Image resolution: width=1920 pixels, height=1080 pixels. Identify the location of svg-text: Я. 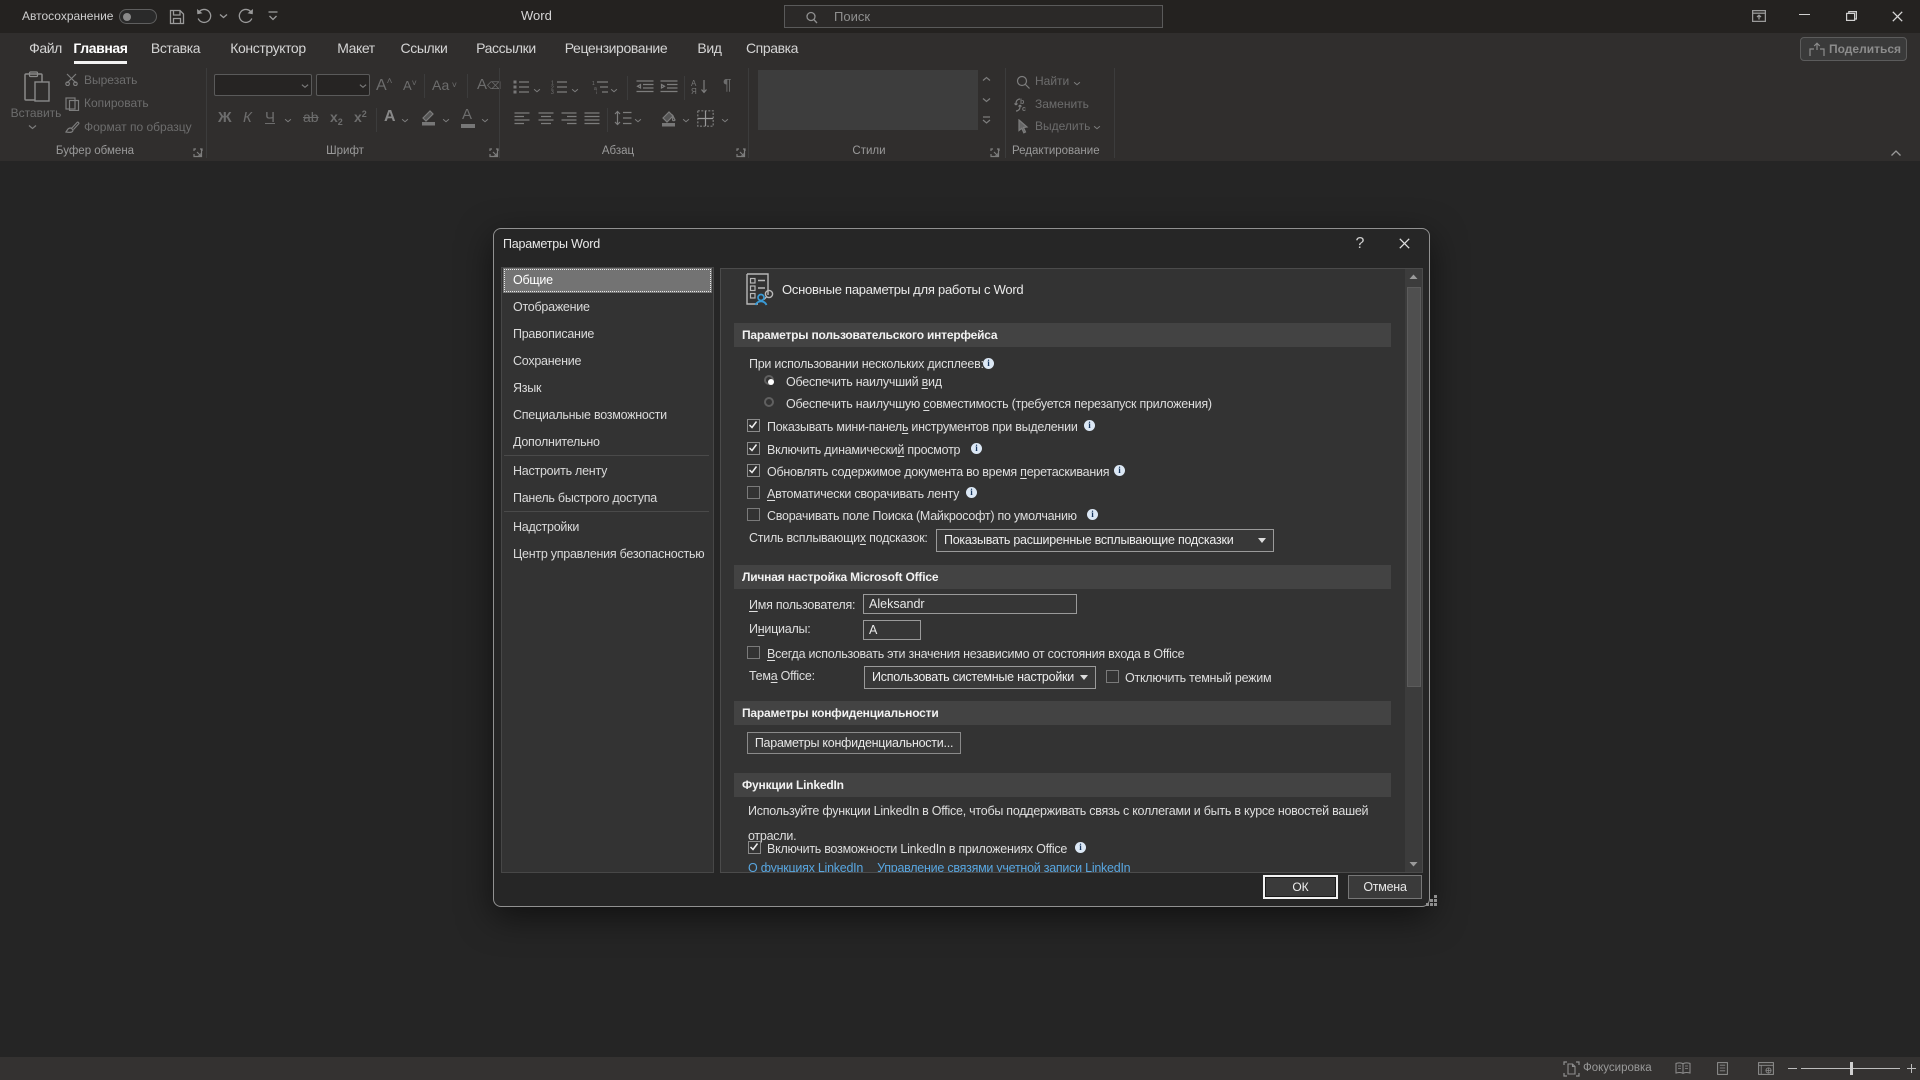
(694, 91).